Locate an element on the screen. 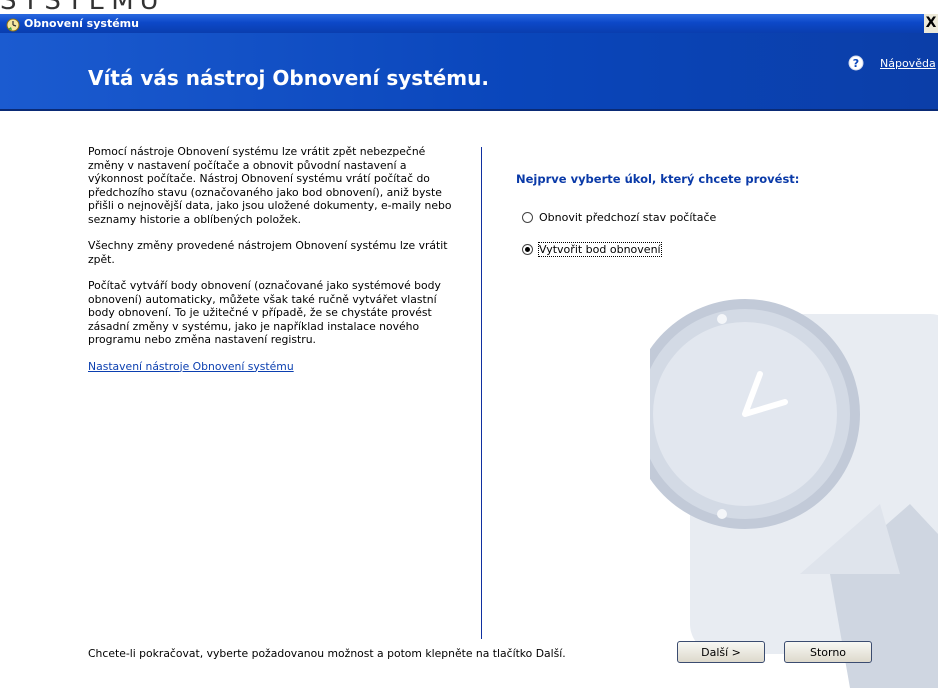 Image resolution: width=938 pixels, height=688 pixels. title-bar: Obnovení systému X is located at coordinates (469, 23).